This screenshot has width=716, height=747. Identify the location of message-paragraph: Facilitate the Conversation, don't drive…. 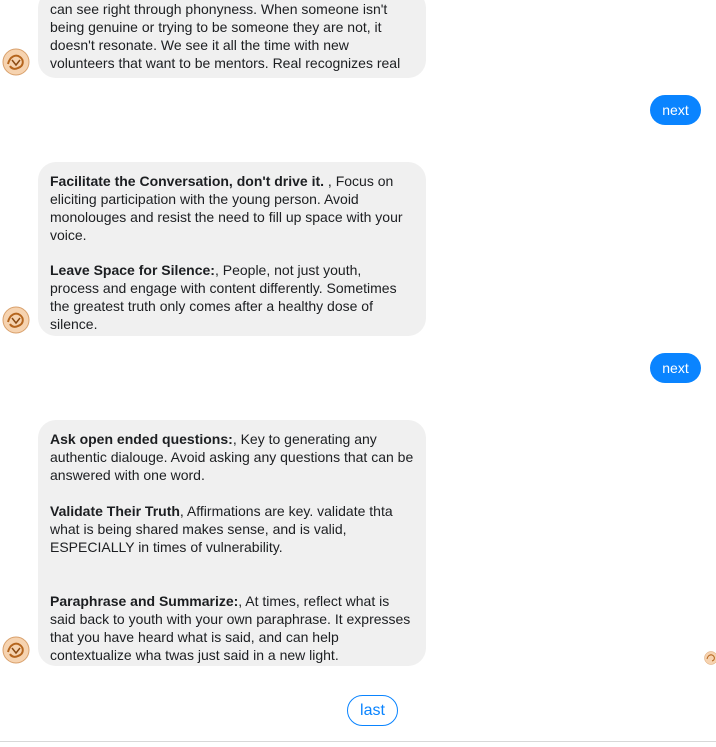
(232, 208).